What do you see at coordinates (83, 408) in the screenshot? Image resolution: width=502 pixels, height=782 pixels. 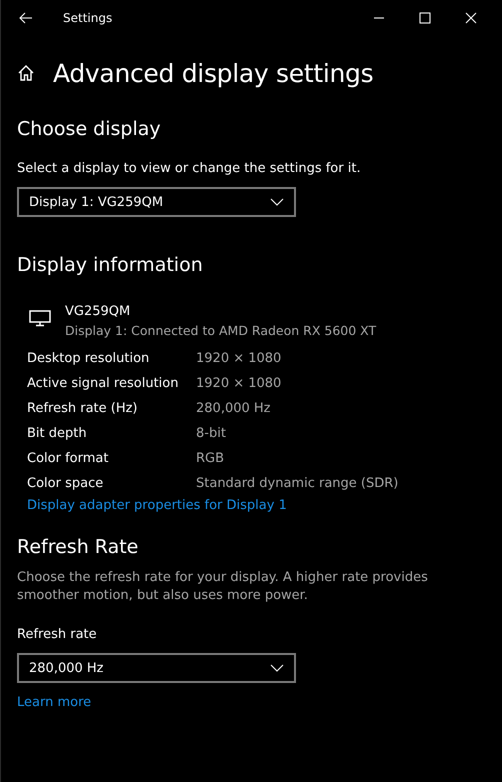 I see `info-label: Refresh rate (Hz)` at bounding box center [83, 408].